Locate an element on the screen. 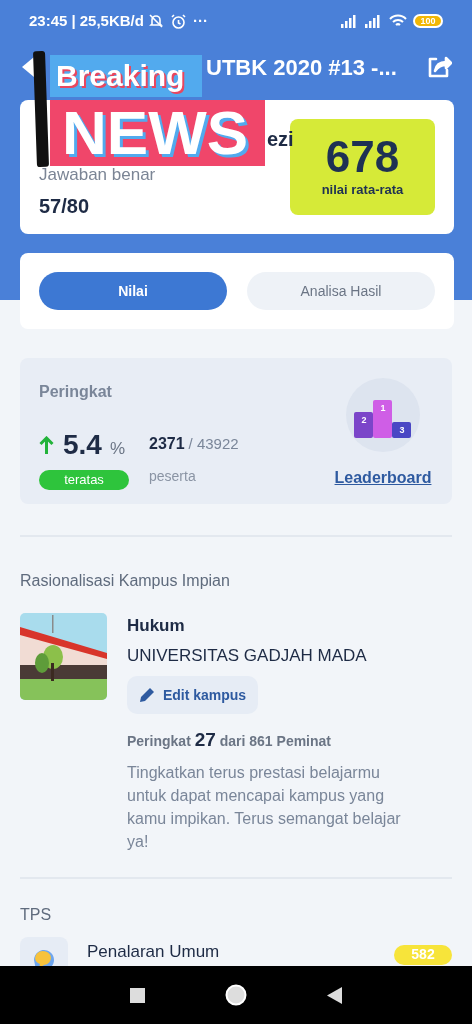 Image resolution: width=472 pixels, height=1024 pixels. back-icon is located at coordinates (334, 995).